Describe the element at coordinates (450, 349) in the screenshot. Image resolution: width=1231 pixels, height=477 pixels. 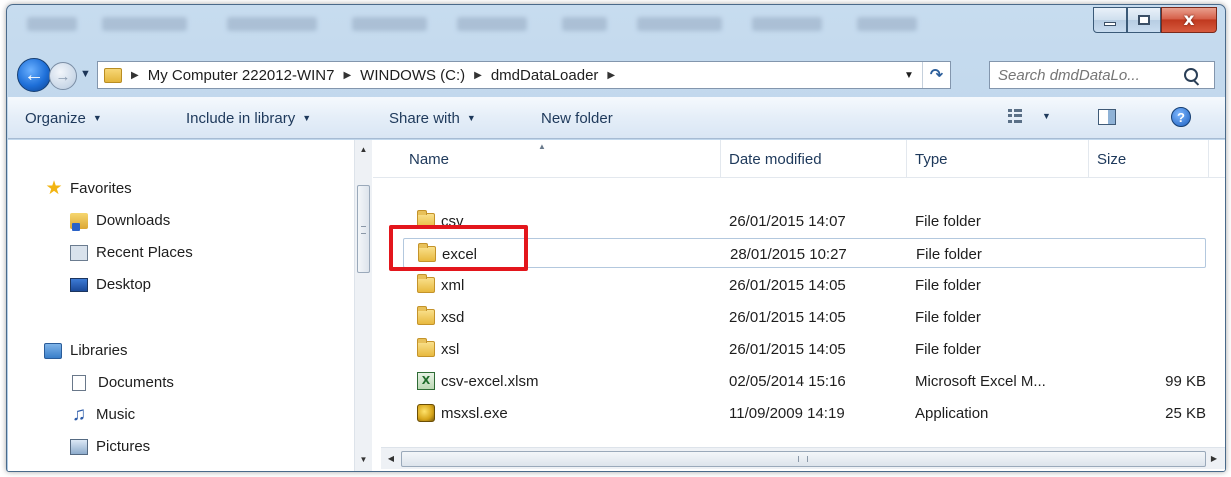
I see `file-name: xsl` at that location.